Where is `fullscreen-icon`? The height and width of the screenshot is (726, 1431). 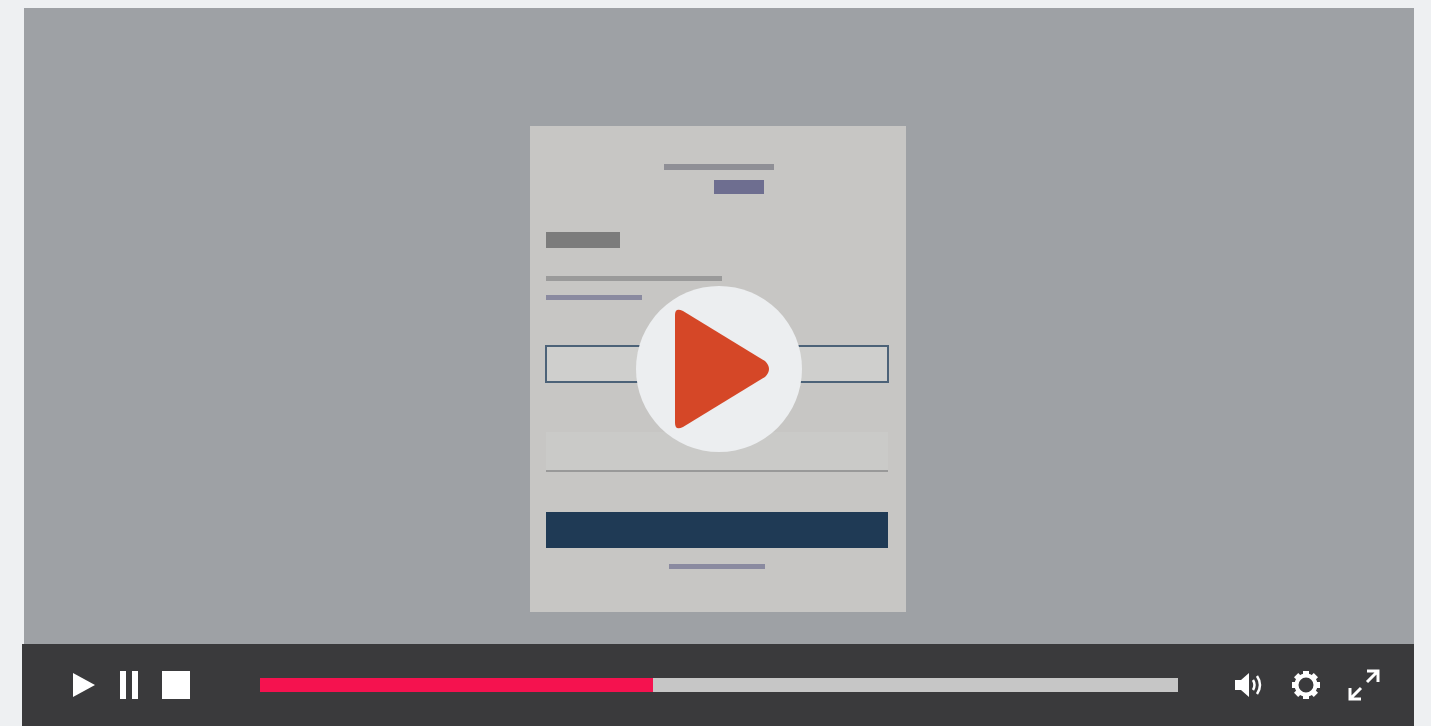
fullscreen-icon is located at coordinates (1364, 685).